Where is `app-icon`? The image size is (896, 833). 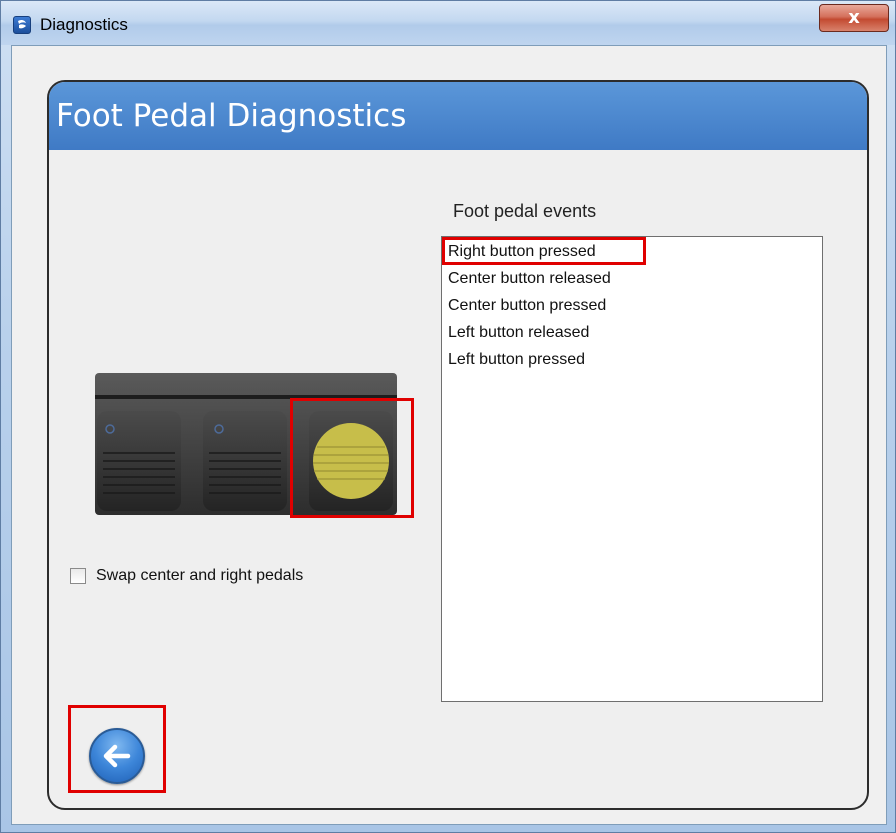 app-icon is located at coordinates (22, 25).